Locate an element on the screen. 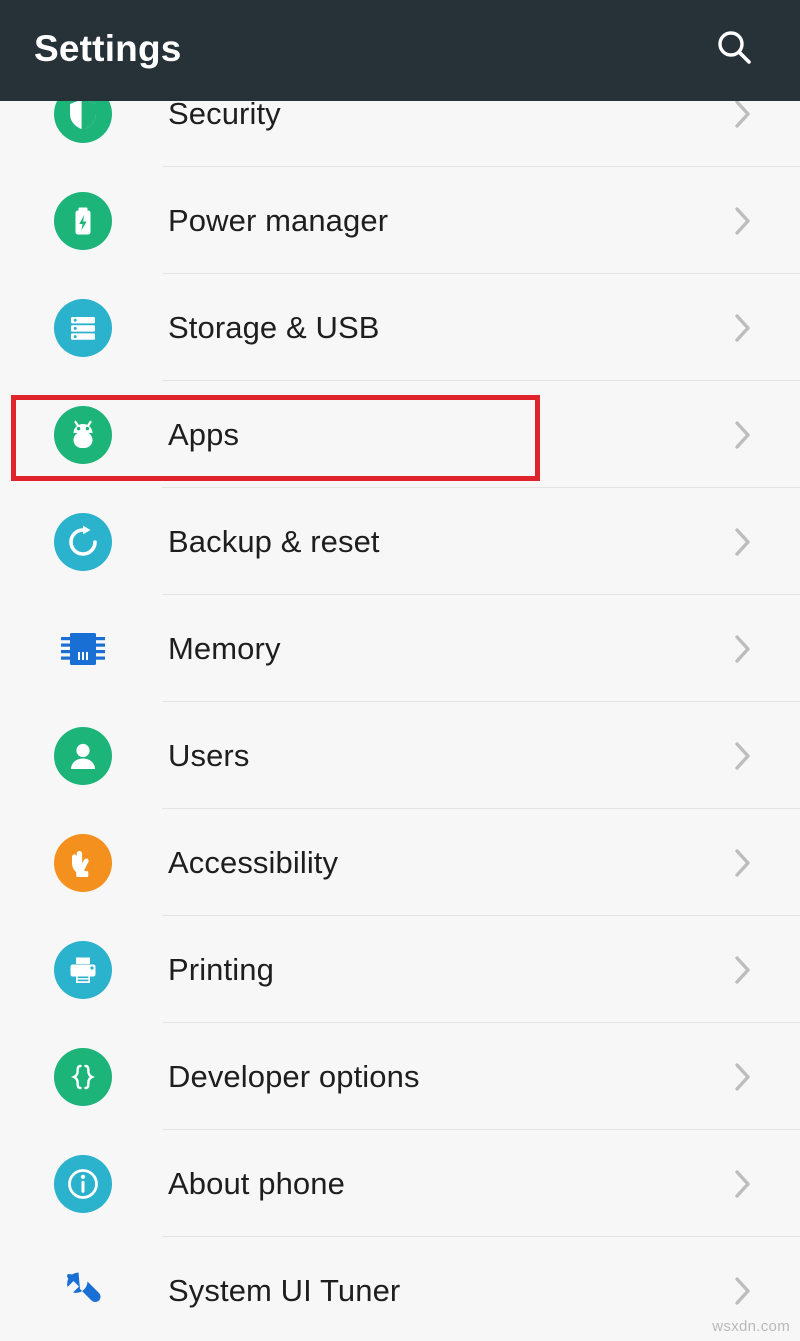  hand-pointer-icon is located at coordinates (83, 862).